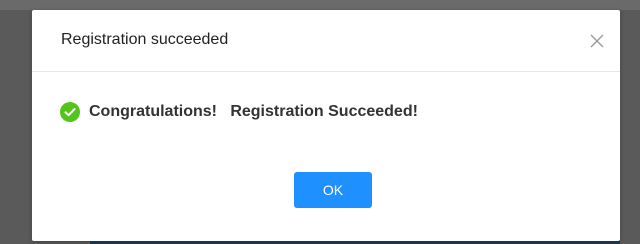 The height and width of the screenshot is (244, 640). I want to click on backdrop, so click(320, 5).